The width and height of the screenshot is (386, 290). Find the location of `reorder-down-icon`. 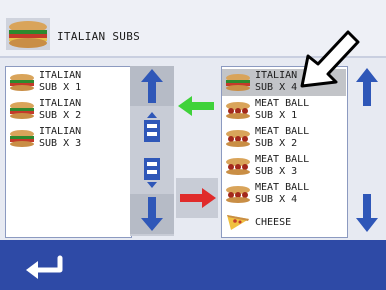

reorder-down-icon is located at coordinates (152, 173).